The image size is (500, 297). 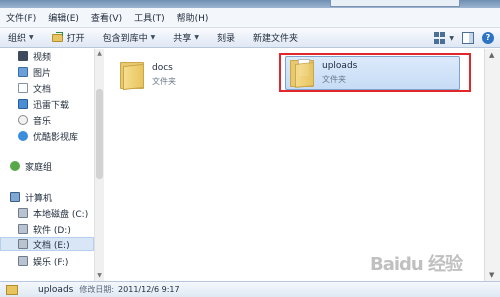 I want to click on views-icon, so click(x=440, y=38).